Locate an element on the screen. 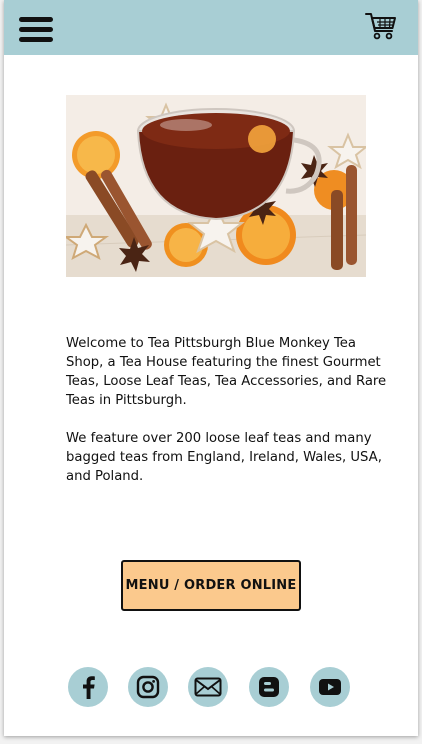  site-header is located at coordinates (211, 27).